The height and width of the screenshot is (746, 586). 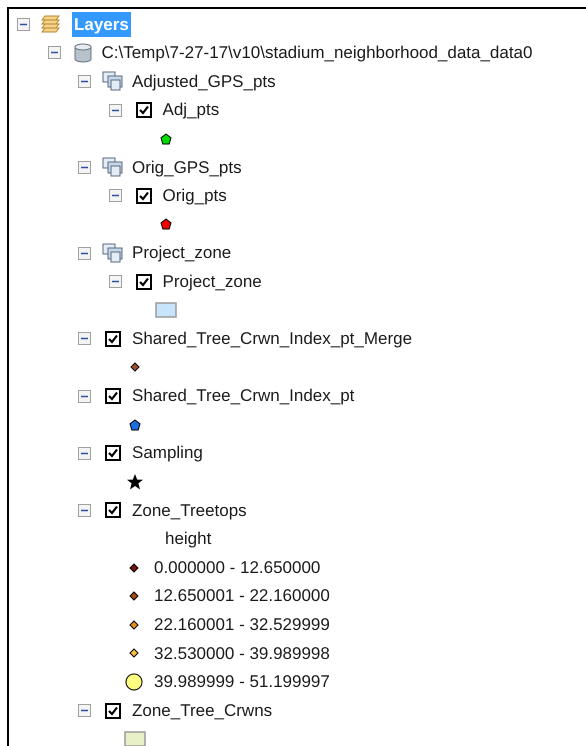 What do you see at coordinates (187, 167) in the screenshot?
I see `group-layer-label: Orig_GPS_pts` at bounding box center [187, 167].